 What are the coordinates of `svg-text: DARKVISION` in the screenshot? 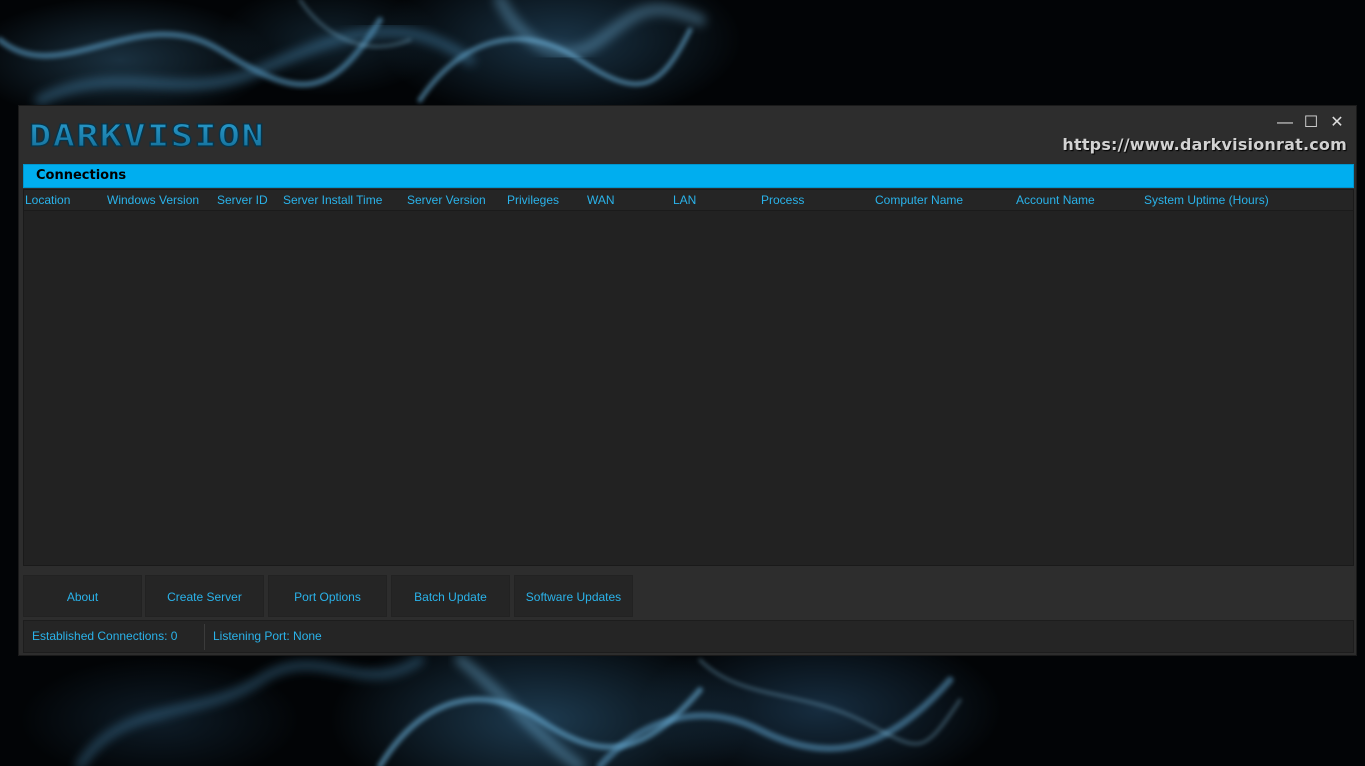 It's located at (147, 136).